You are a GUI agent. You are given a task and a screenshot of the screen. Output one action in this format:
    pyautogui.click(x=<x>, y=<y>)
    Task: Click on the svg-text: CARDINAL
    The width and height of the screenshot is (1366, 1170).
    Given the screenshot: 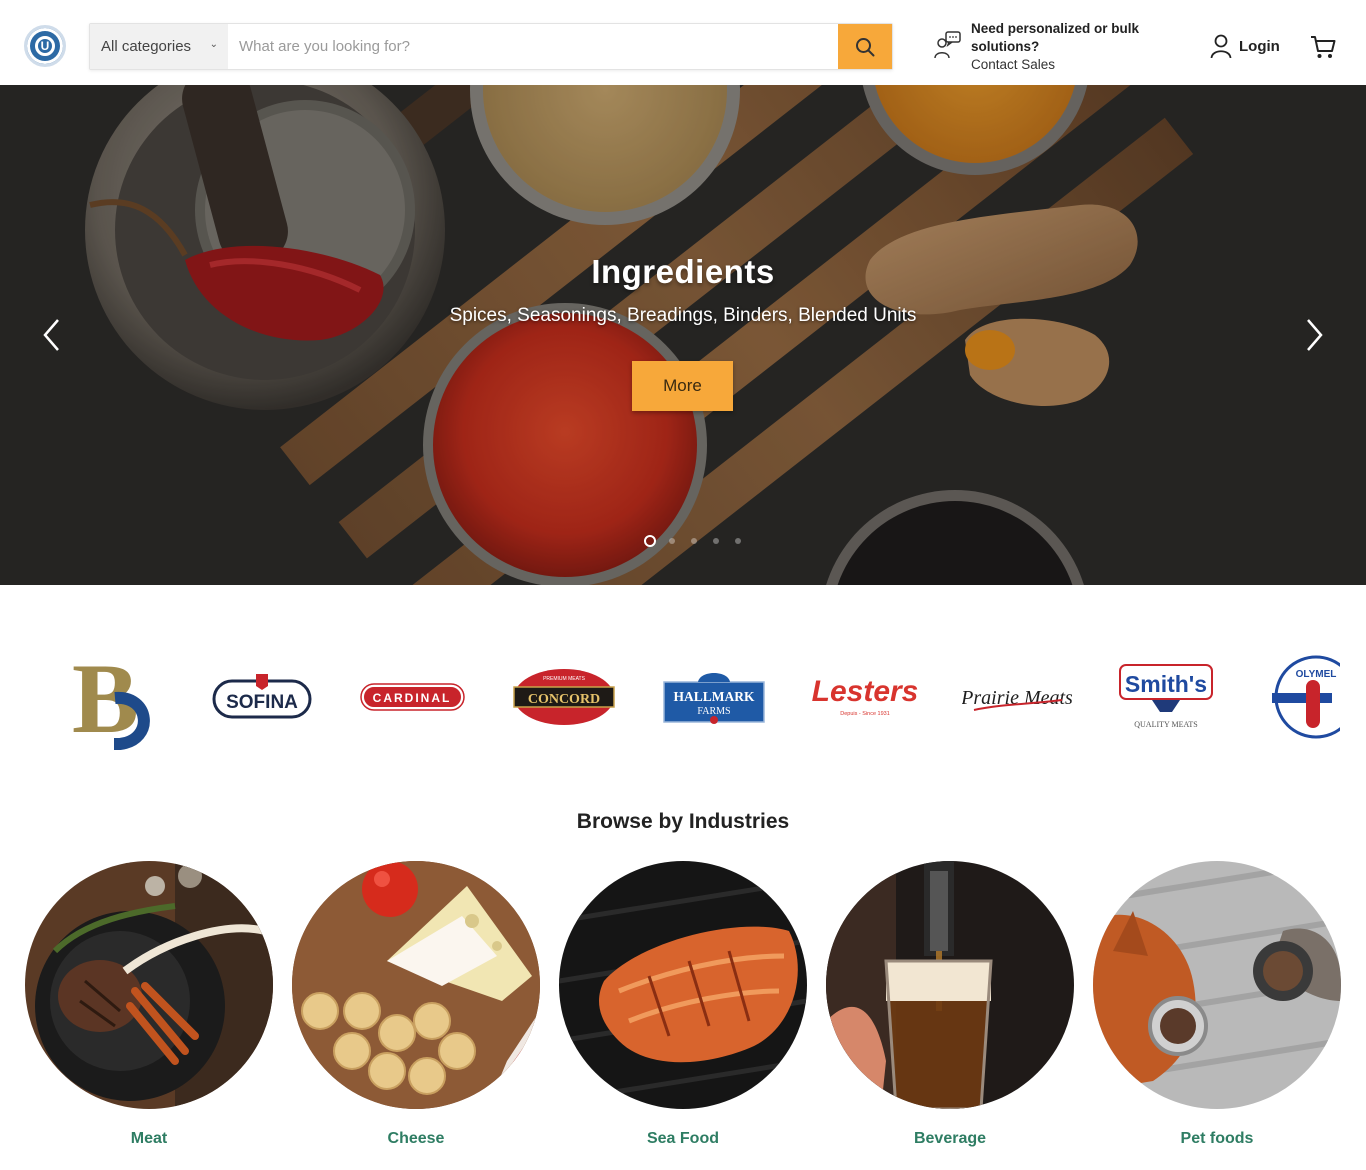 What is the action you would take?
    pyautogui.click(x=412, y=698)
    